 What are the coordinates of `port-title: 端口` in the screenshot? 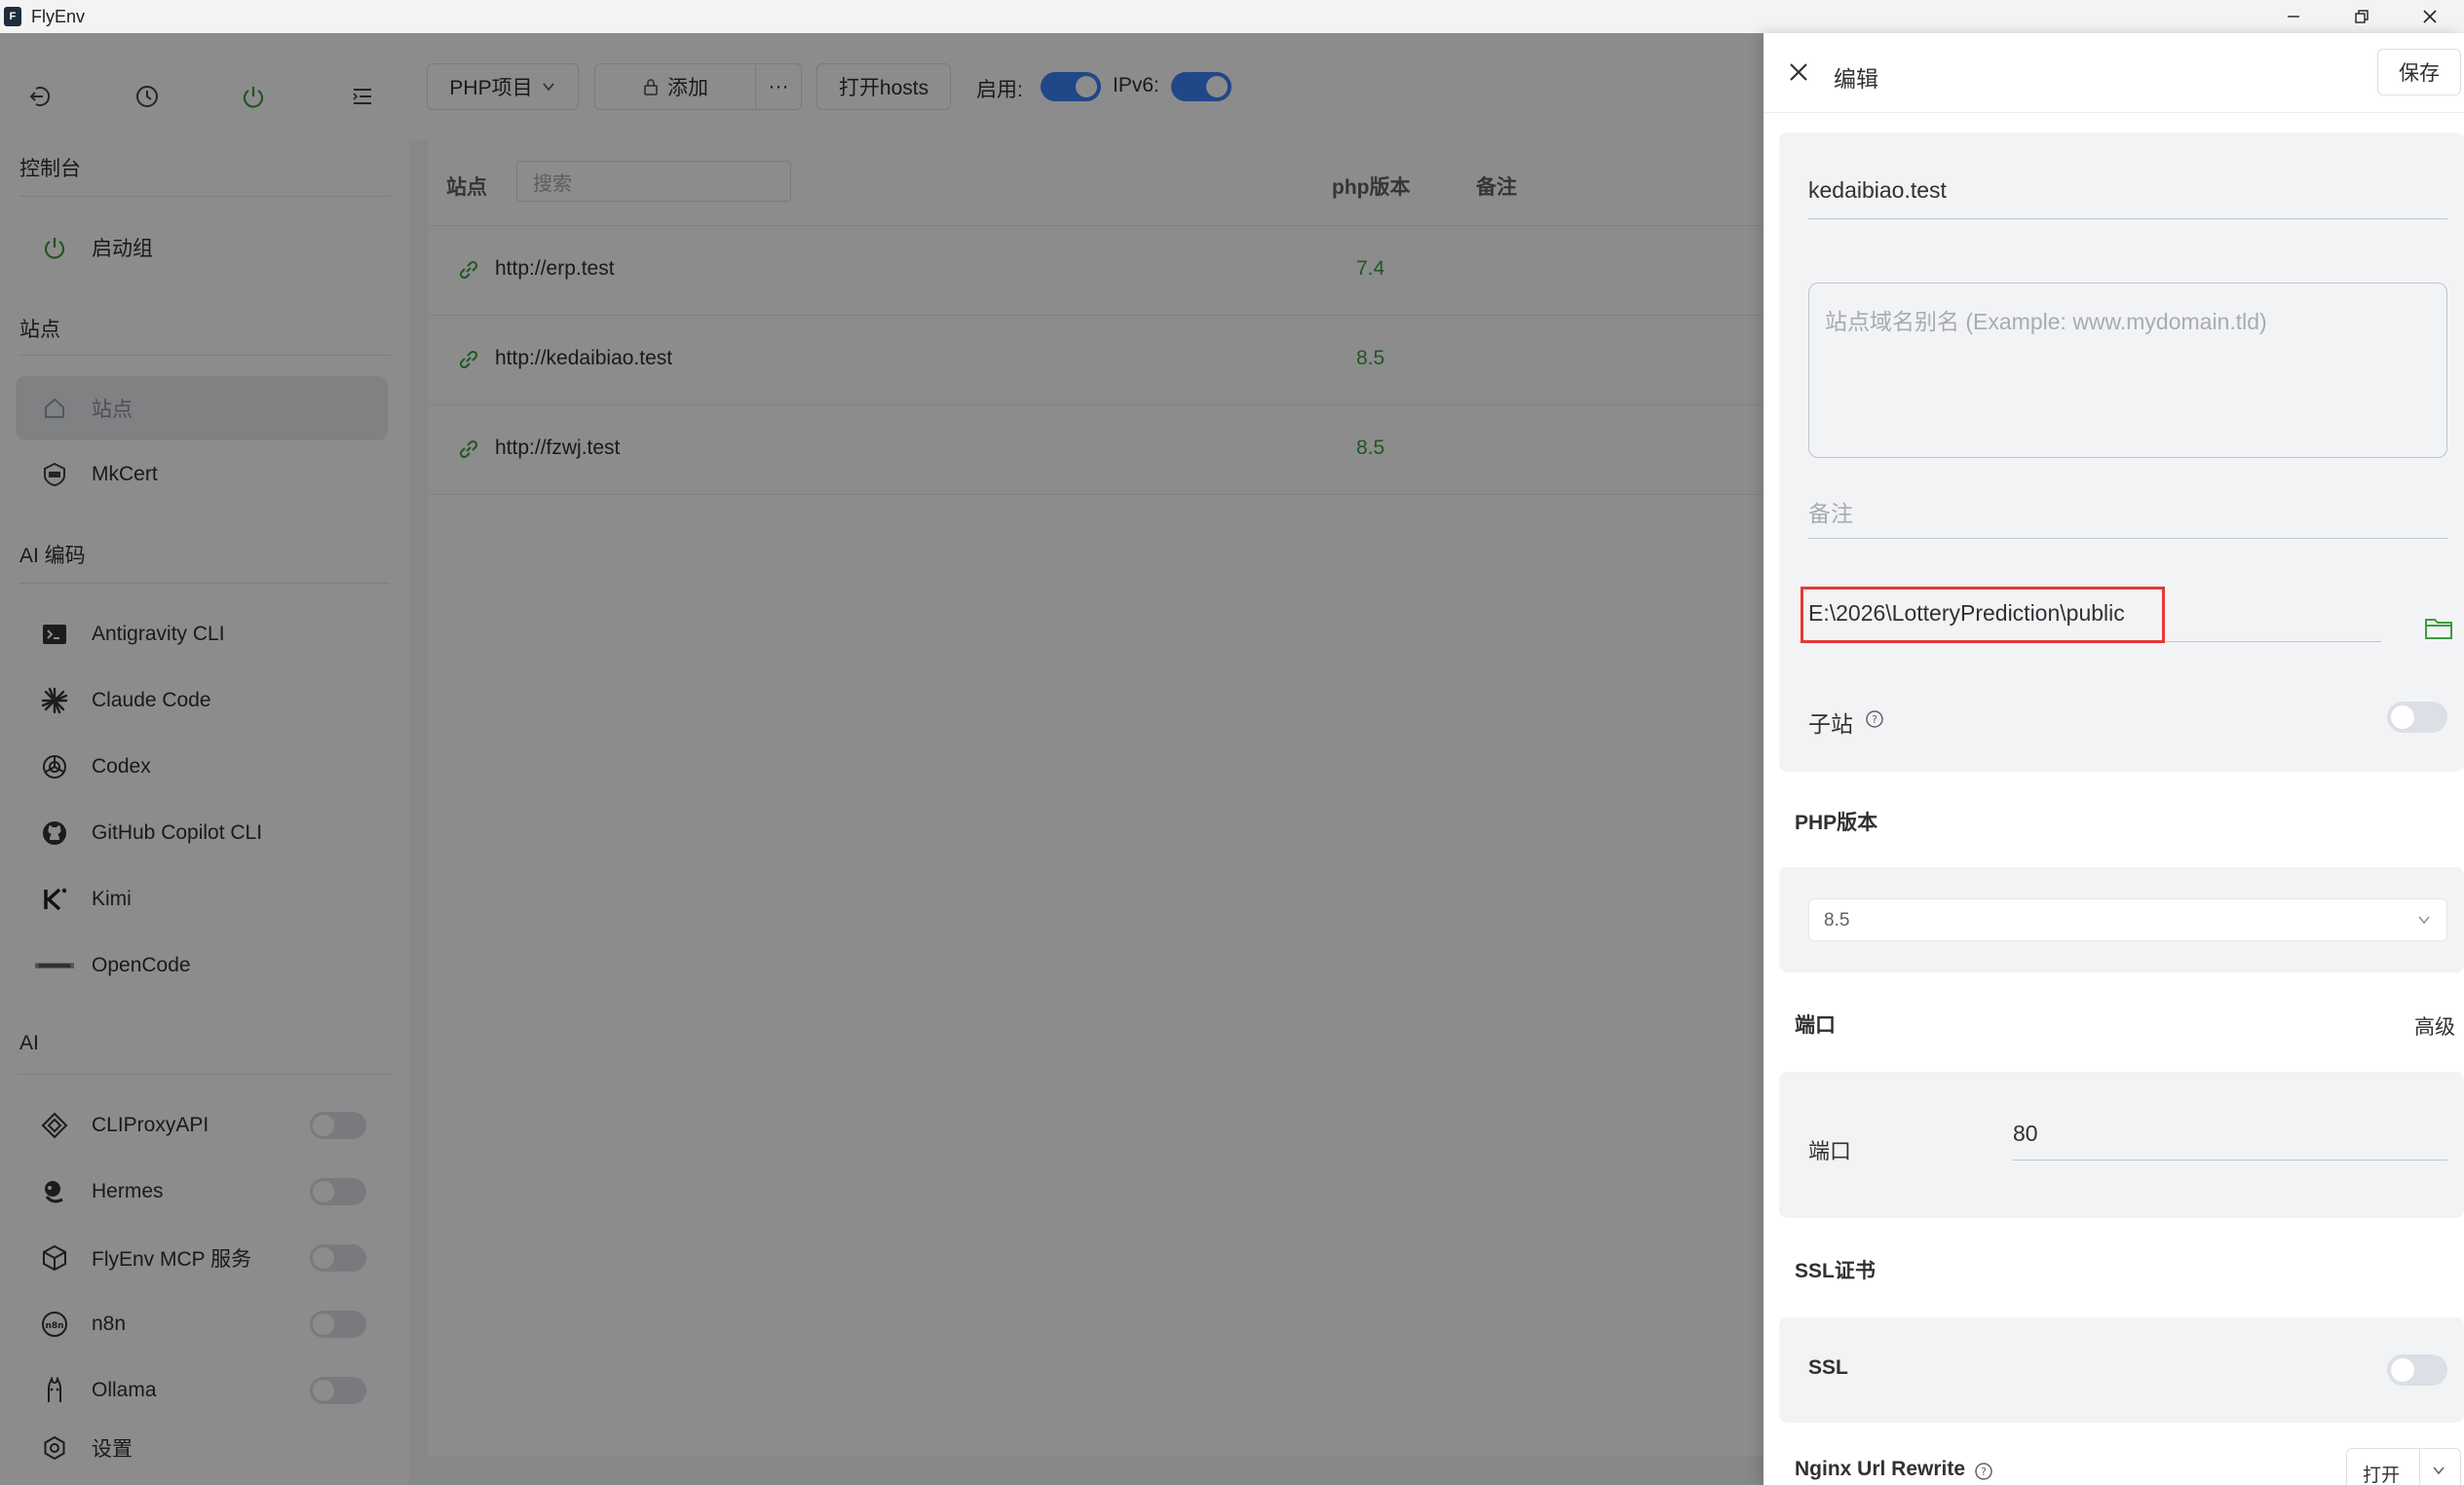 It's located at (1815, 1025).